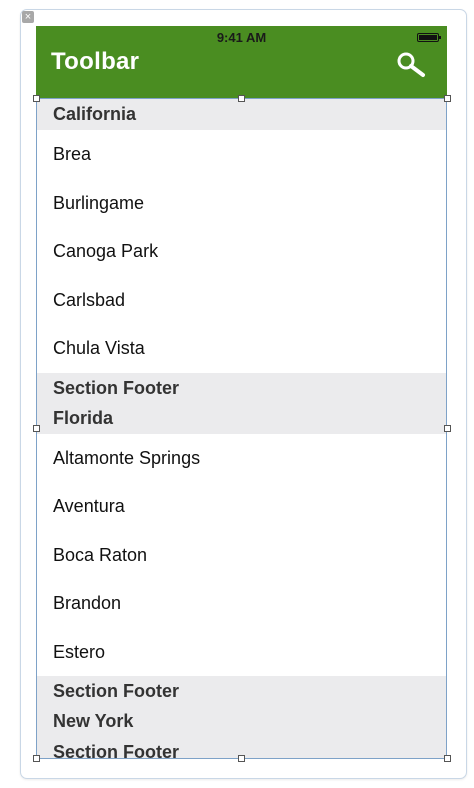 The width and height of the screenshot is (474, 788). What do you see at coordinates (241, 506) in the screenshot?
I see `list-item: Aventura` at bounding box center [241, 506].